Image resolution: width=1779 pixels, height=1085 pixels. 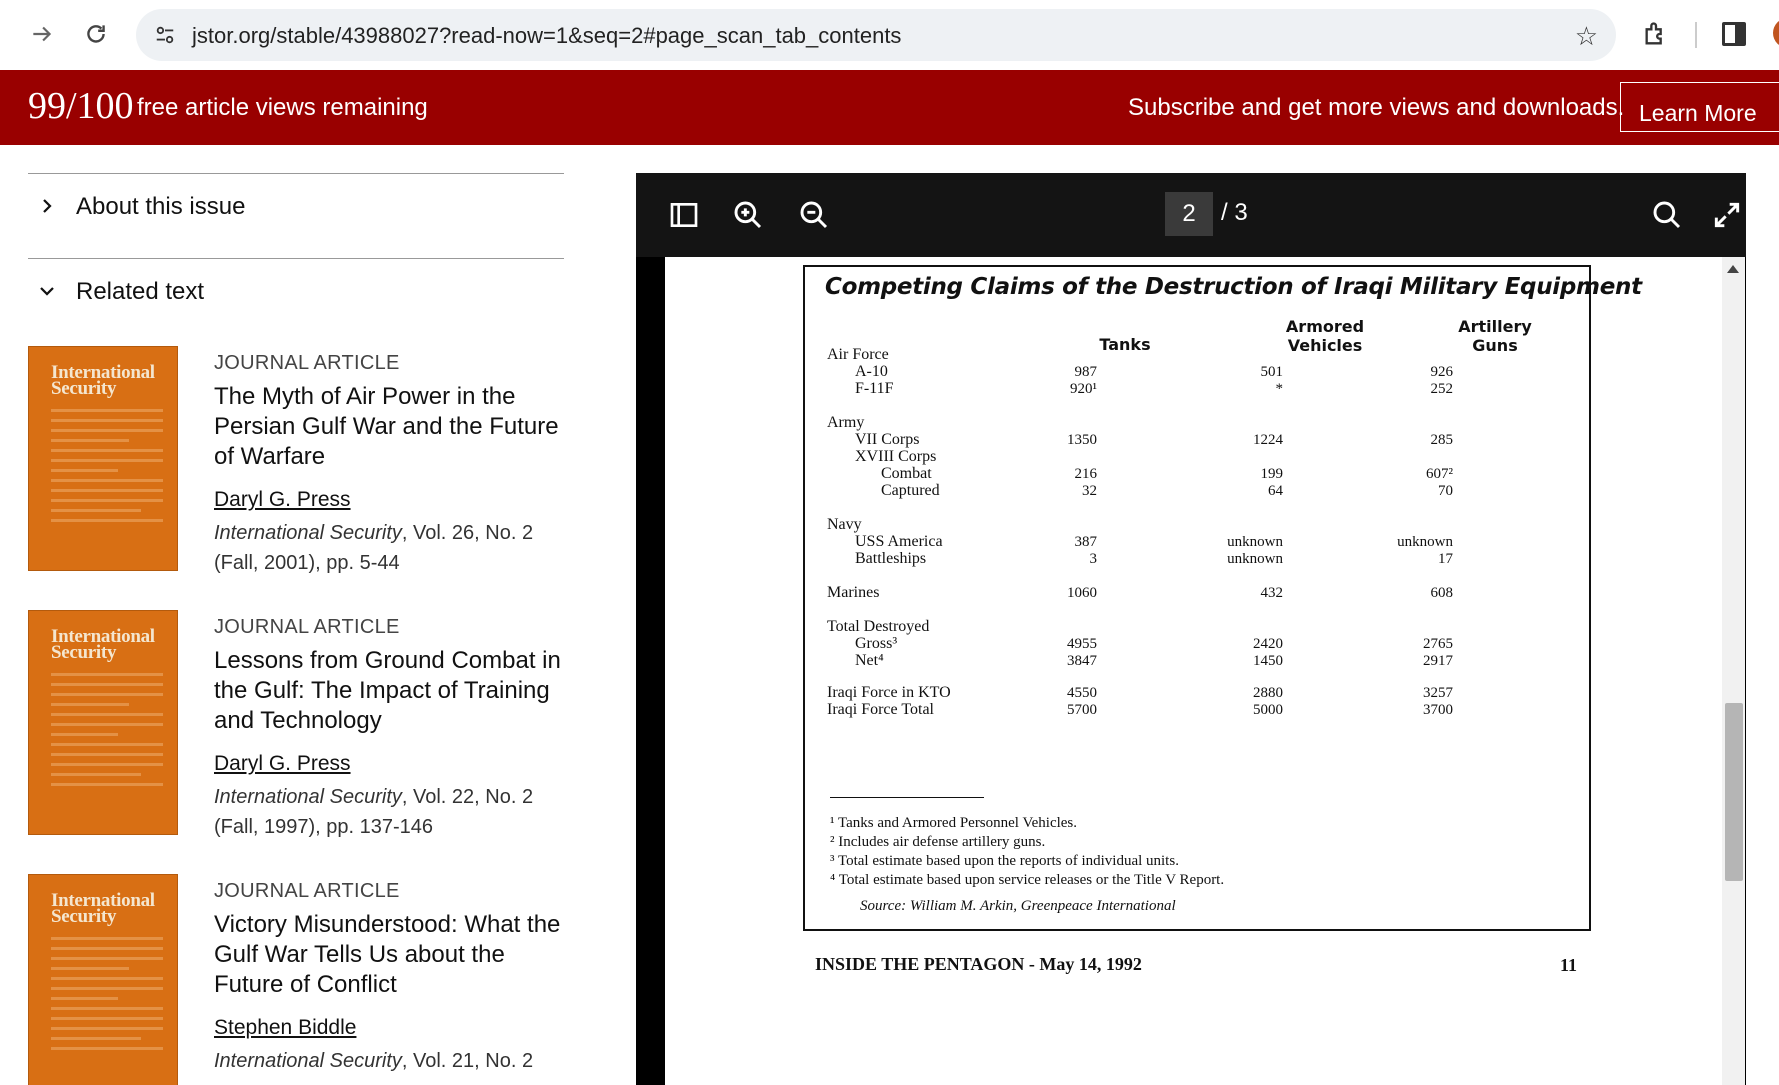 I want to click on table-cell-armored: 2880, so click(x=1268, y=693).